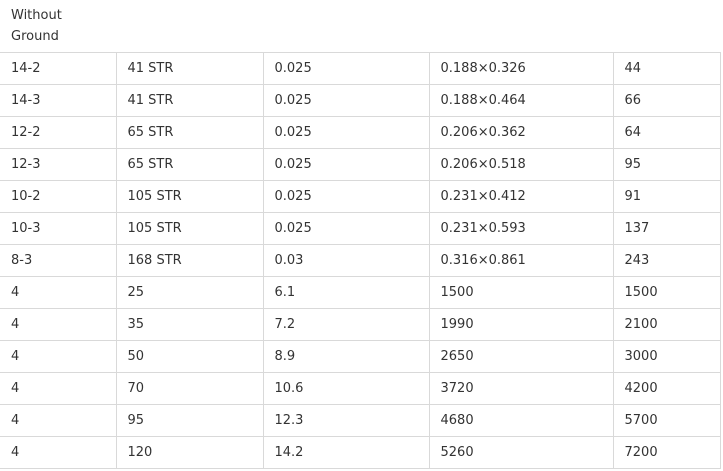 This screenshot has width=723, height=471. I want to click on table-cell: 4680, so click(520, 420).